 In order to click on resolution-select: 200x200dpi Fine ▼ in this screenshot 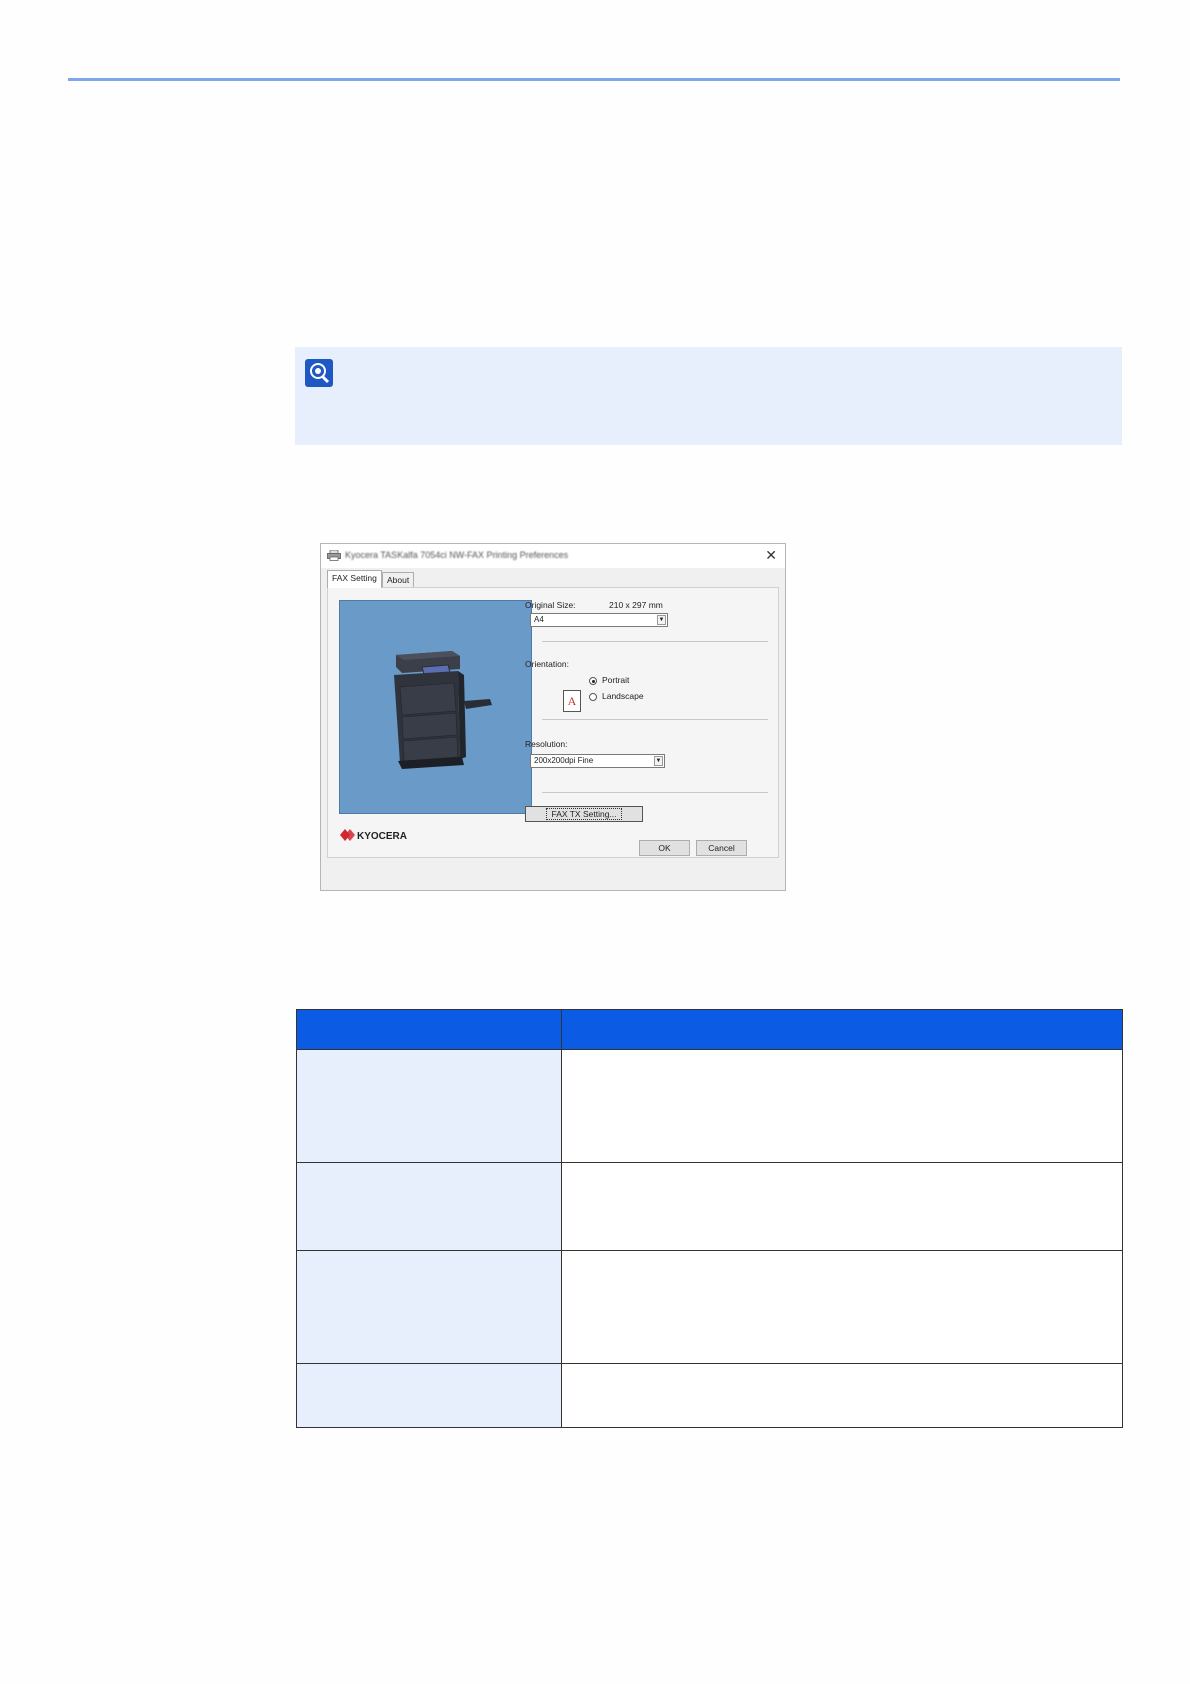, I will do `click(597, 761)`.